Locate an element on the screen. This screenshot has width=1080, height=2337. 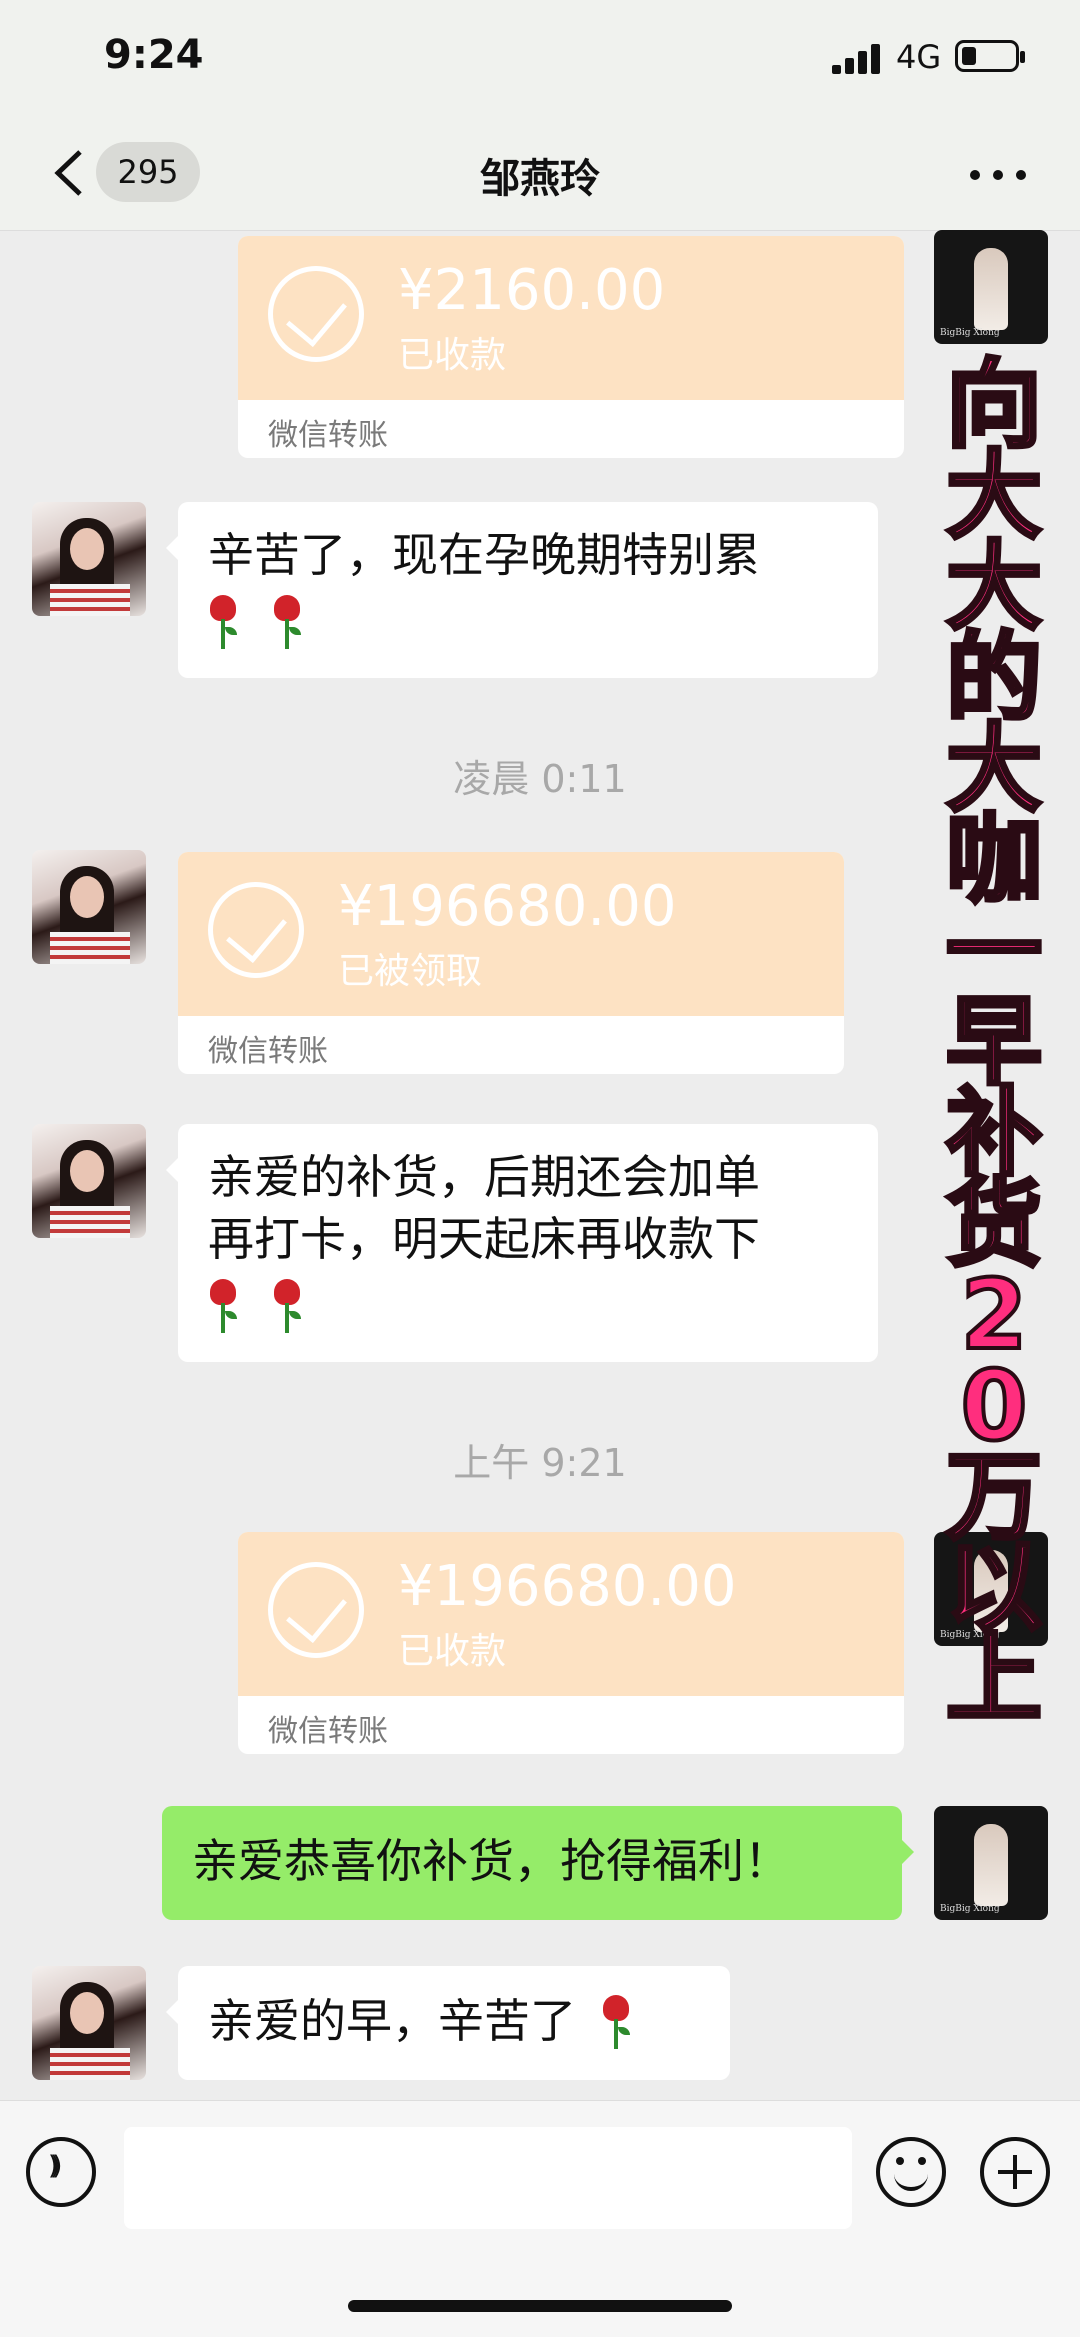
chat-title: 邹燕玲 is located at coordinates (540, 179).